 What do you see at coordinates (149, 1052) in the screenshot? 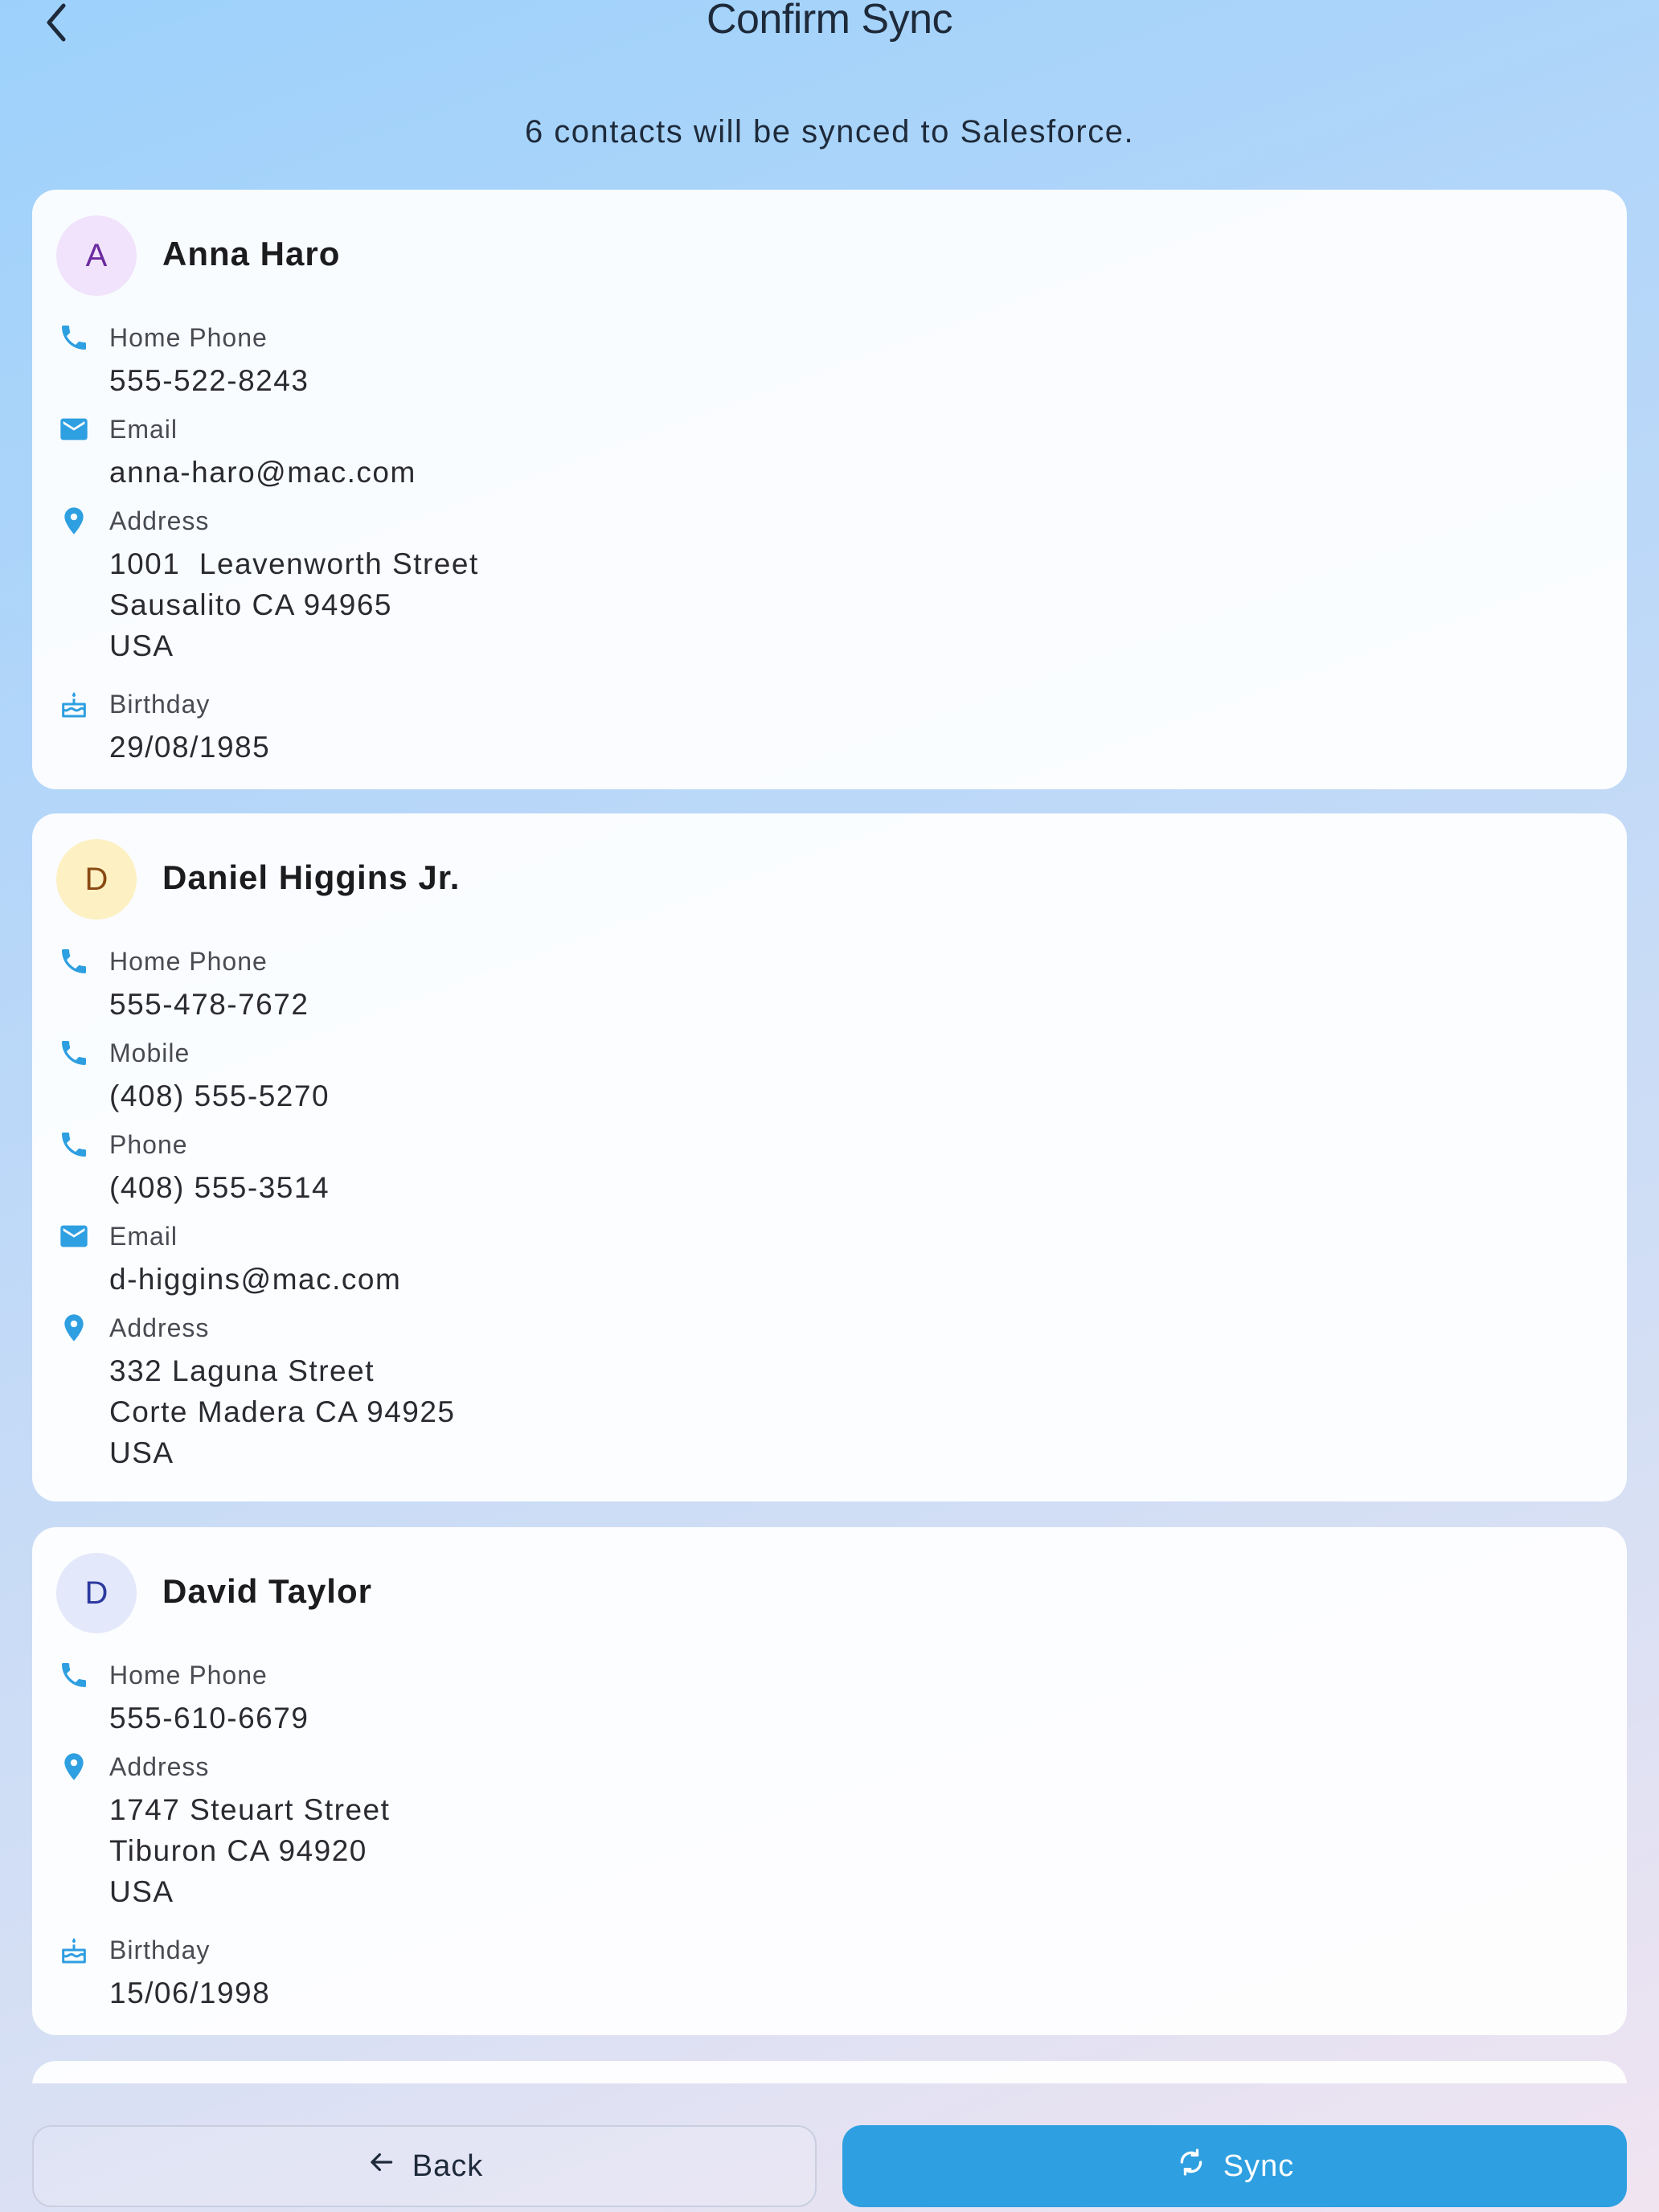
I see `field-label: Mobile` at bounding box center [149, 1052].